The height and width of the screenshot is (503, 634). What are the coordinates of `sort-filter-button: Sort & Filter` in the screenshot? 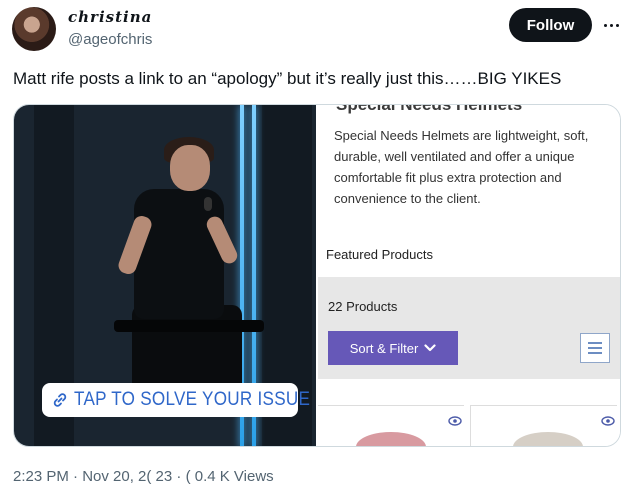 It's located at (393, 348).